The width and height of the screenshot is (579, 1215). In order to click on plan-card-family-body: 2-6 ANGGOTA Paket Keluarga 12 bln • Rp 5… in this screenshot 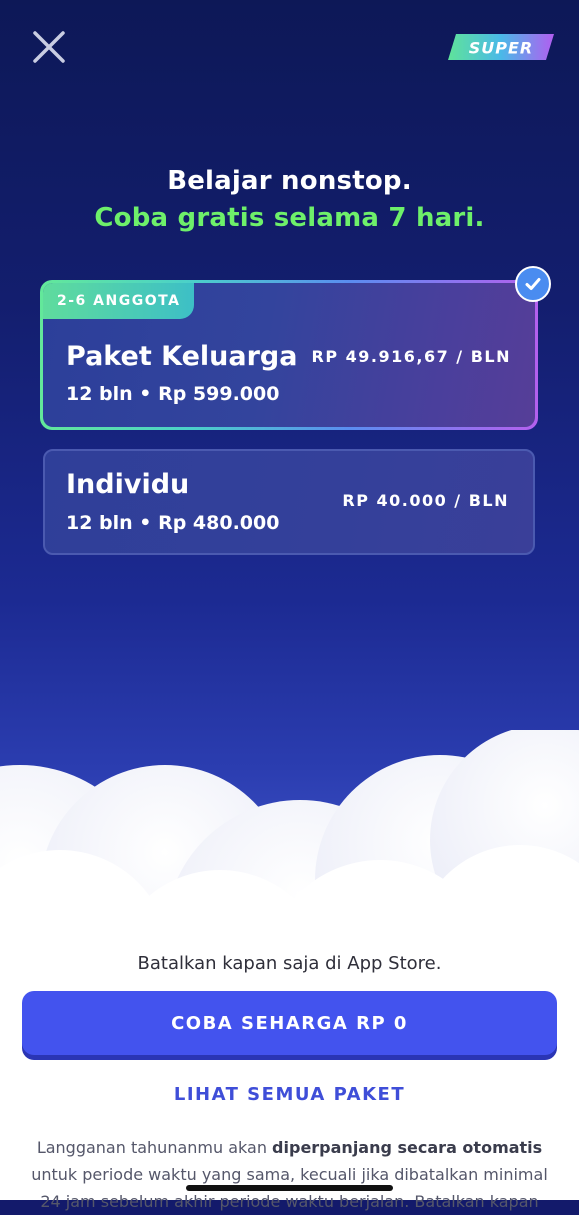, I will do `click(289, 355)`.